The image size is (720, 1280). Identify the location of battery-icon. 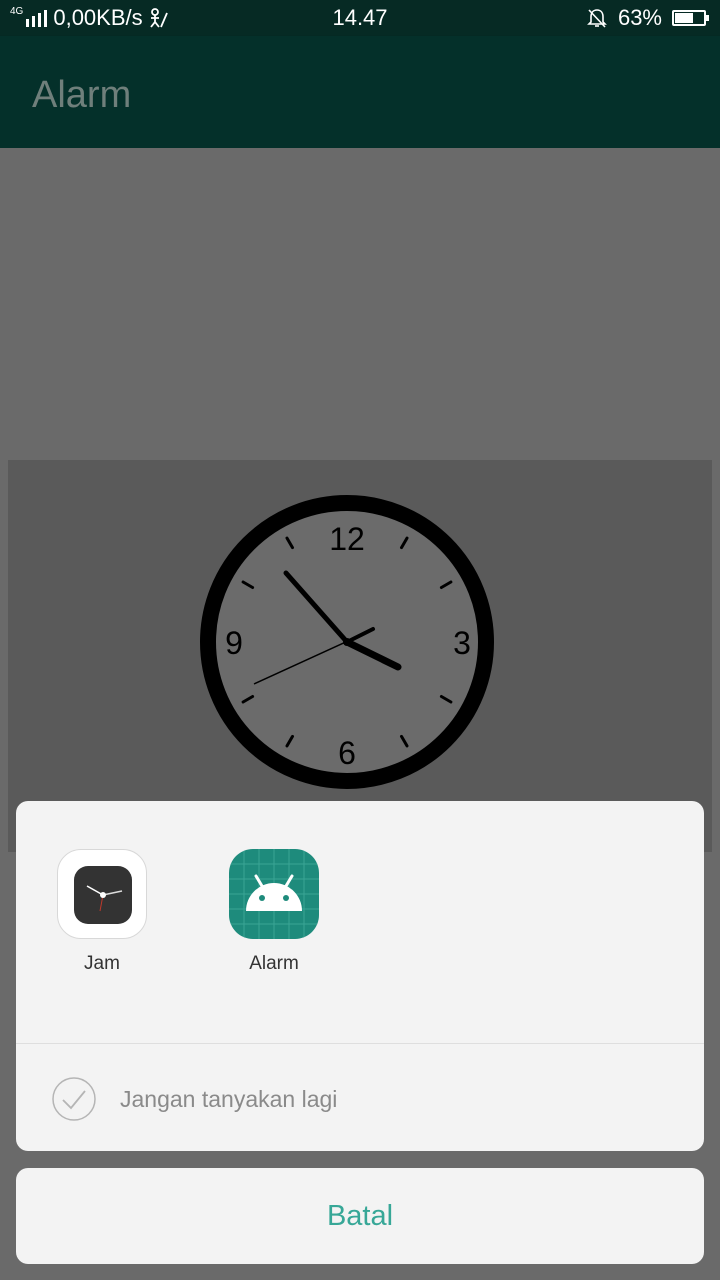
(690, 18).